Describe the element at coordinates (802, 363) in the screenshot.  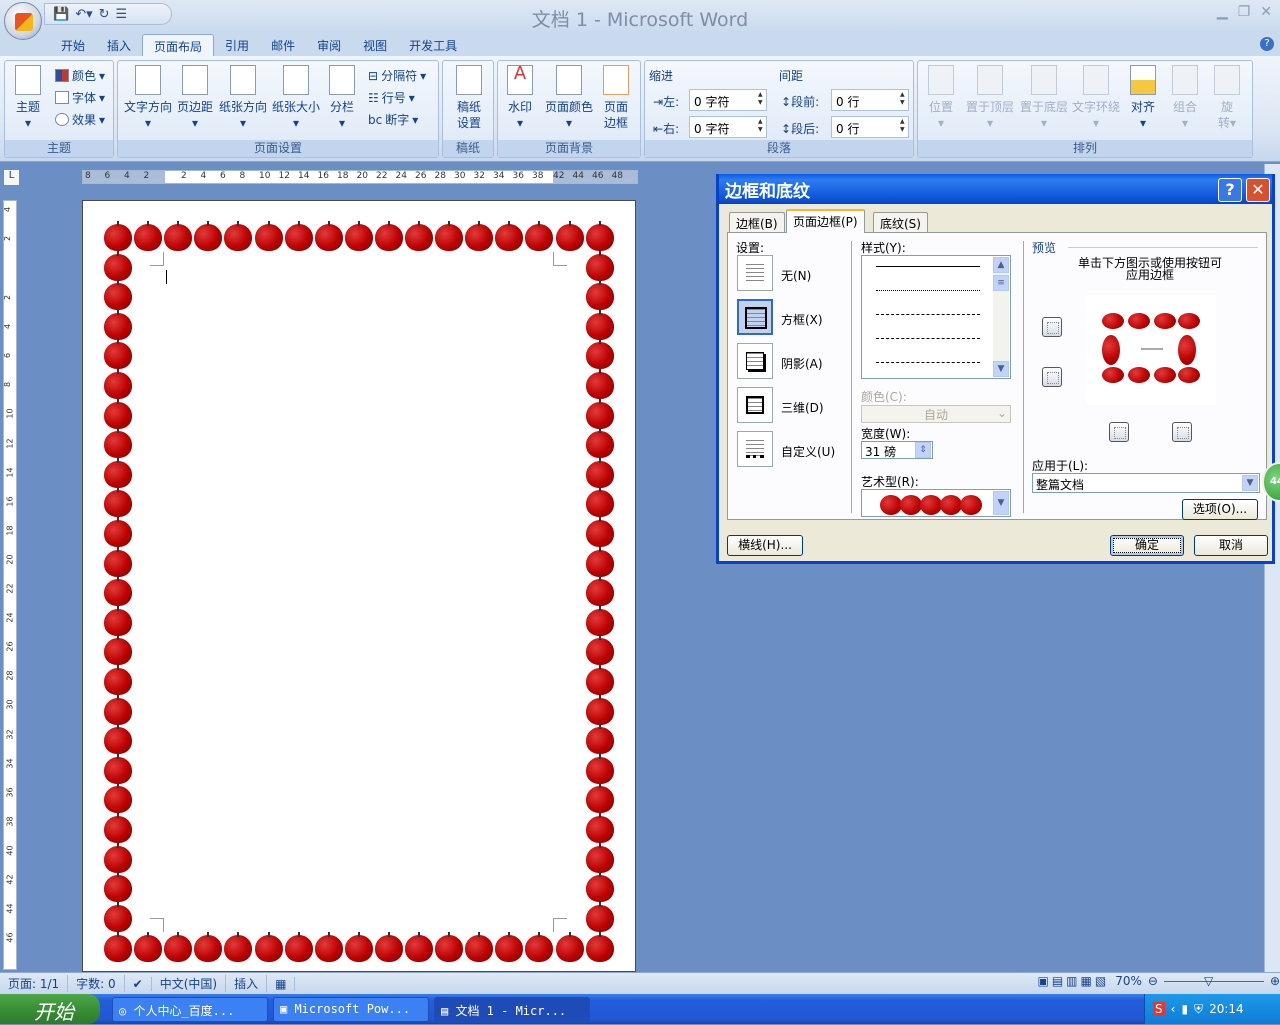
I see `setting-shadow-label: 阴影(A)` at that location.